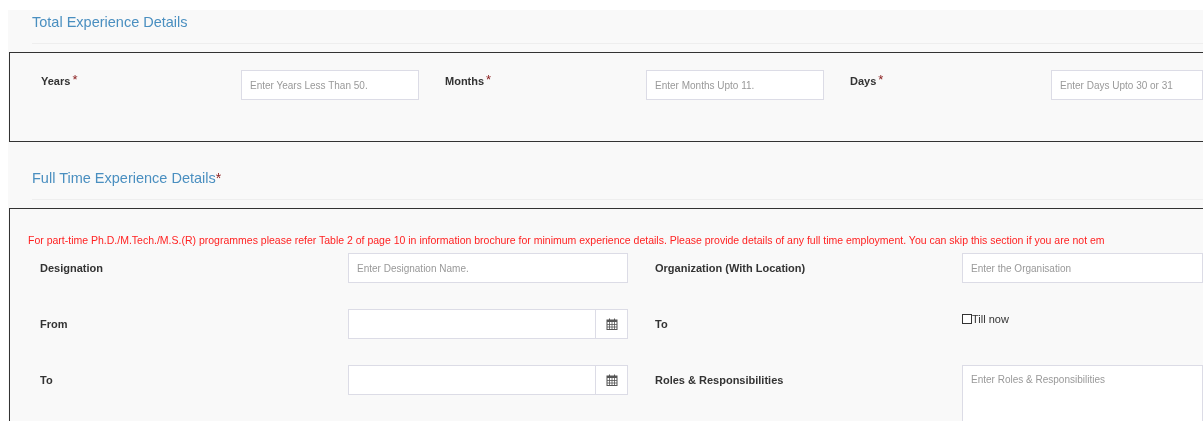 Image resolution: width=1203 pixels, height=421 pixels. I want to click on field-label: Months, so click(465, 81).